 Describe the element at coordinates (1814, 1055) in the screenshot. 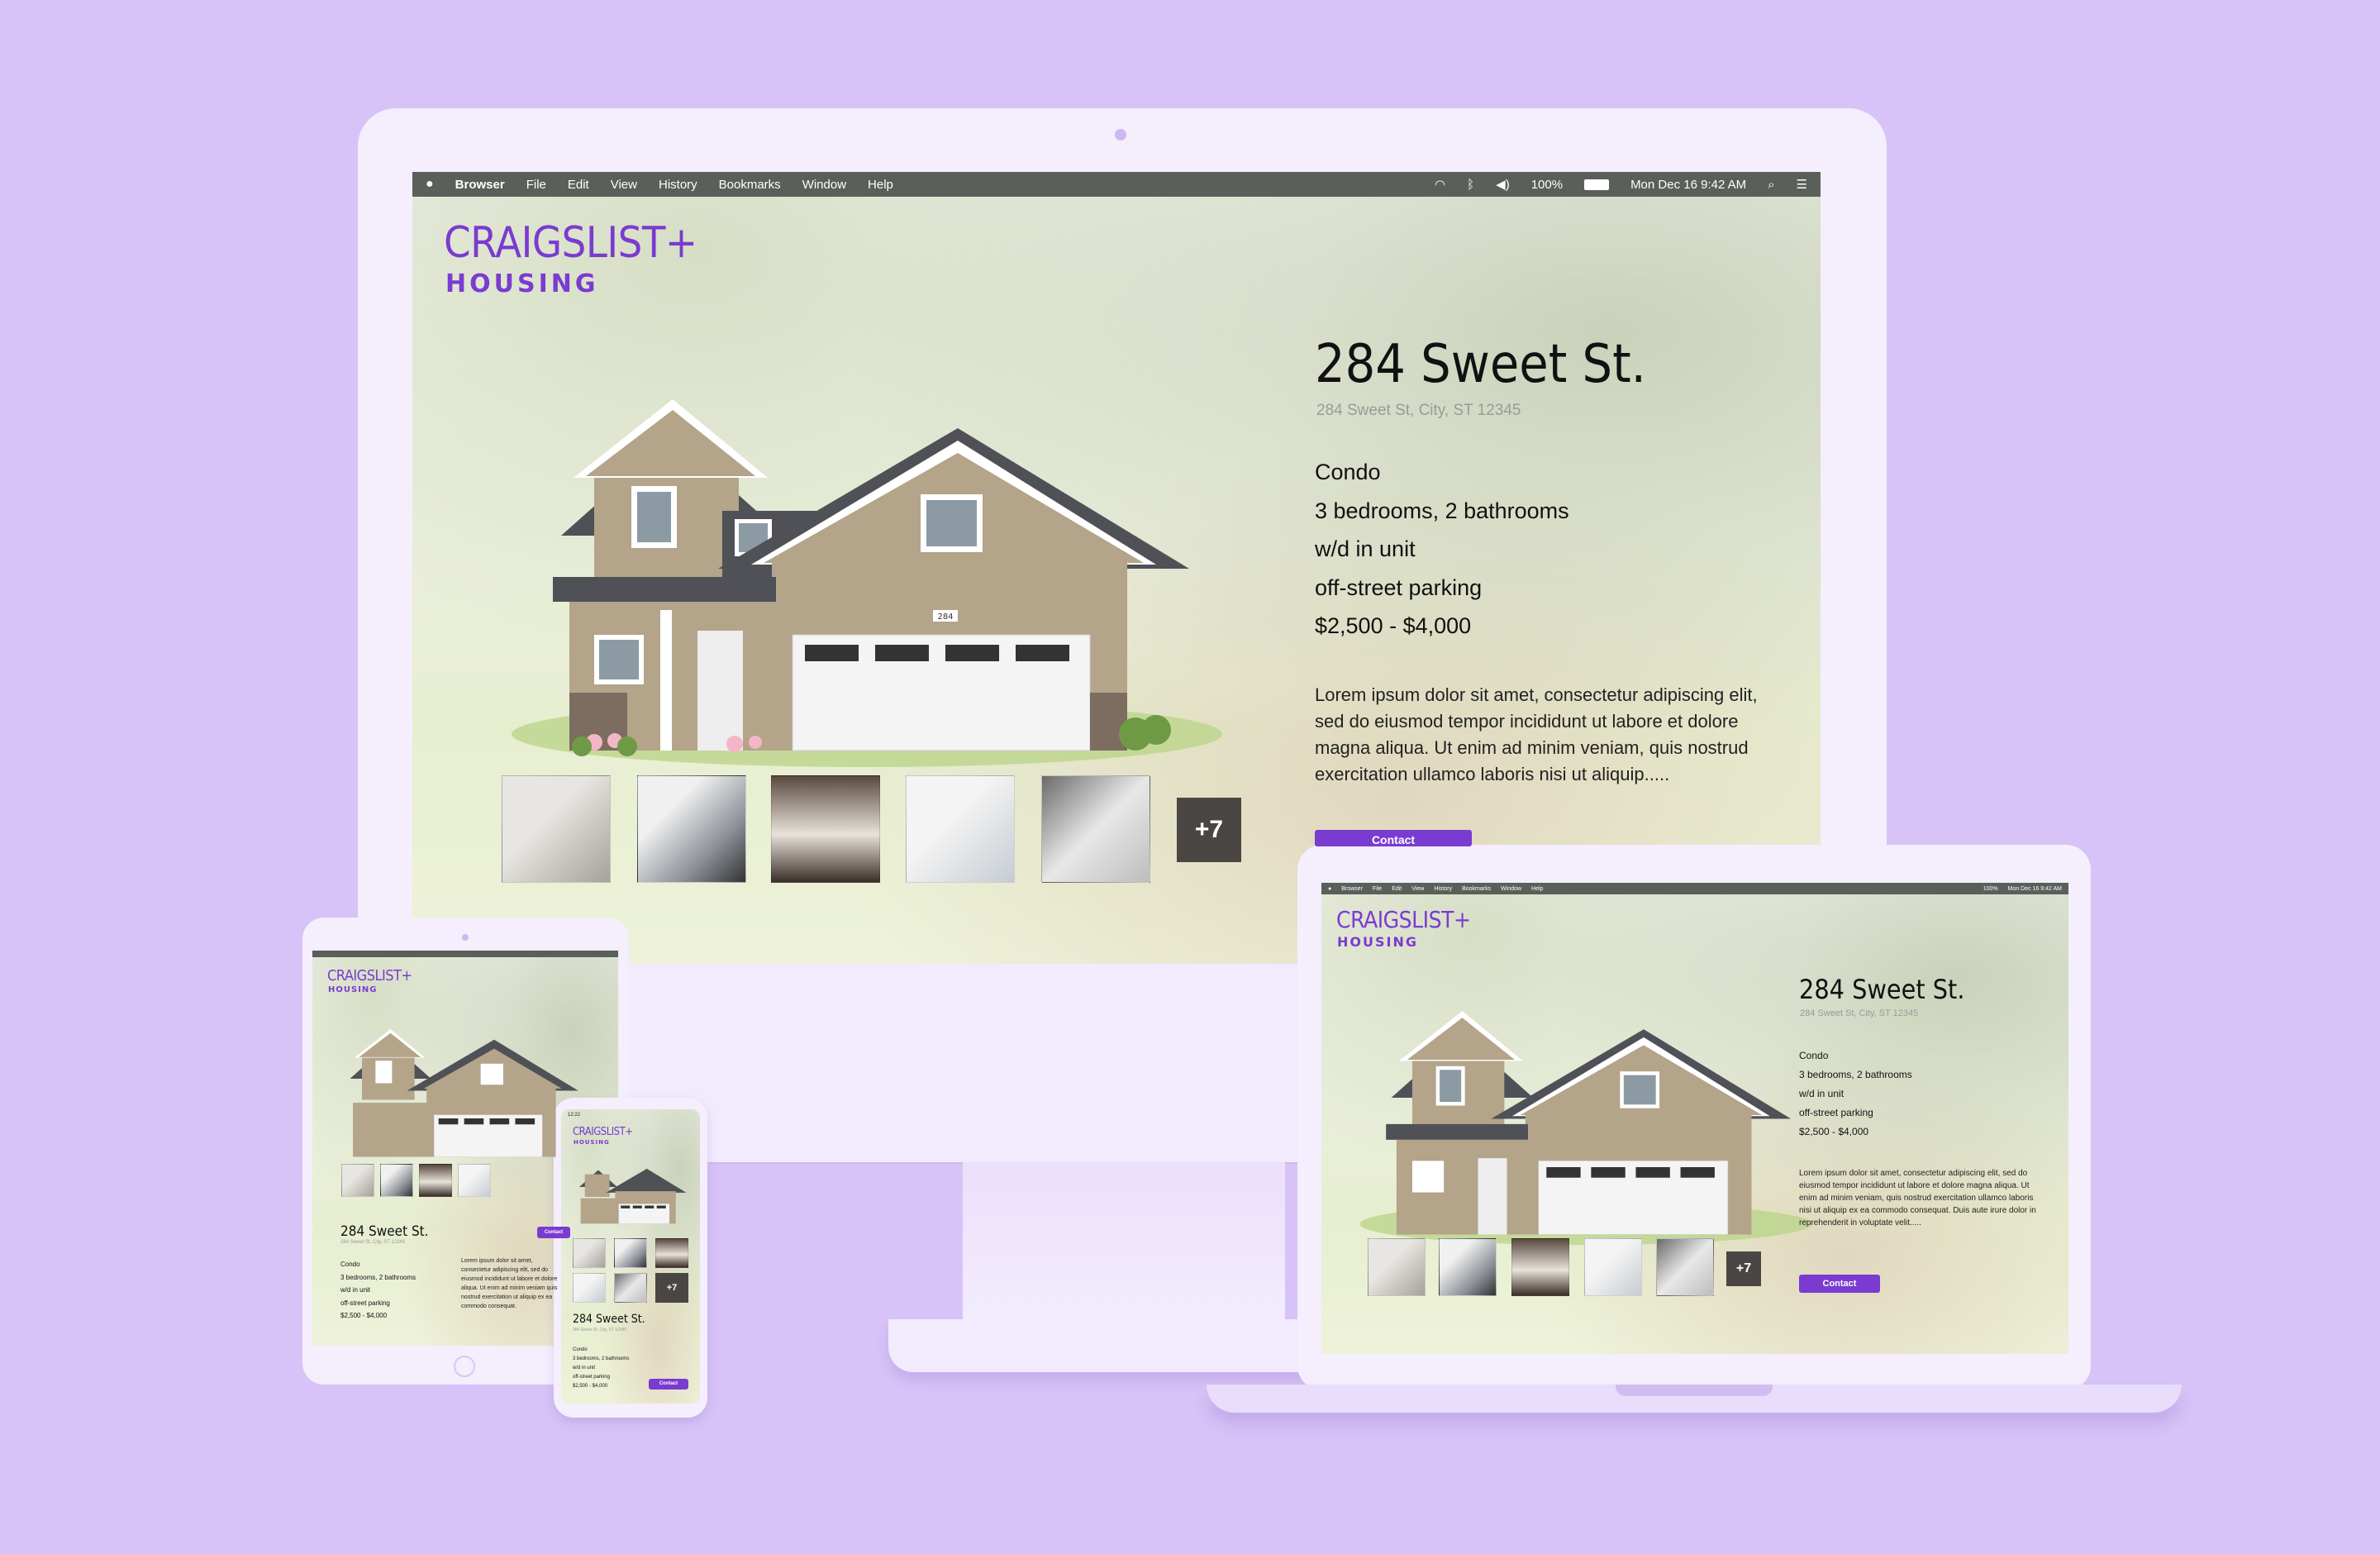

I see `laptop-feature-type: Condo` at that location.